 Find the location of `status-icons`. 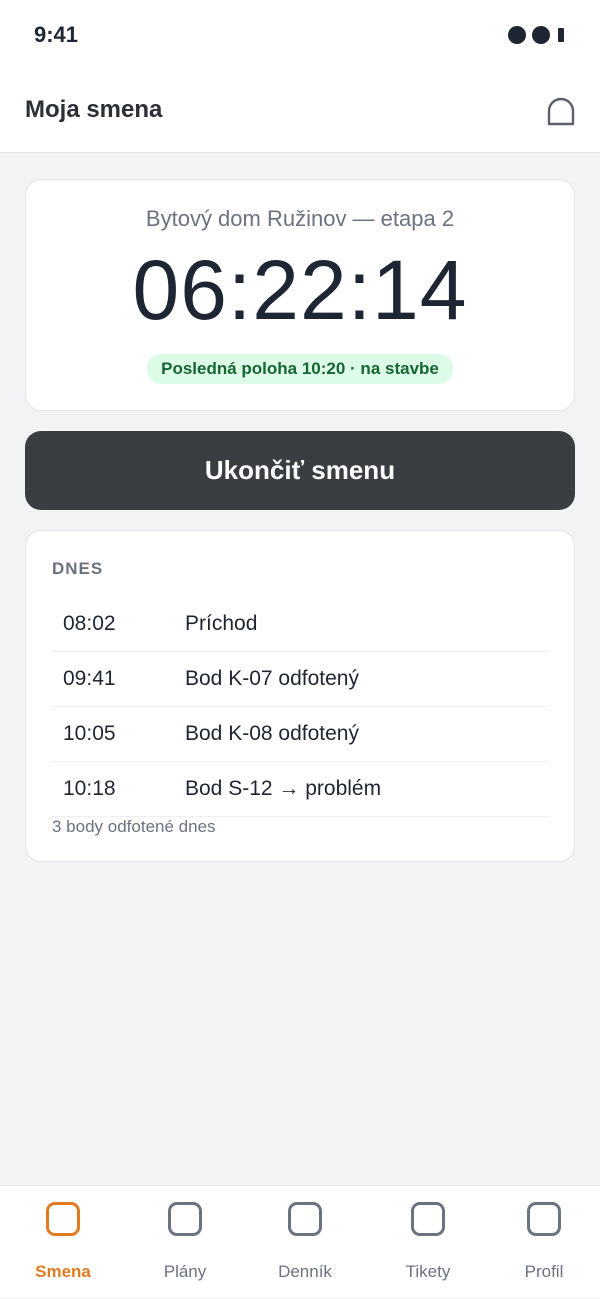

status-icons is located at coordinates (536, 35).